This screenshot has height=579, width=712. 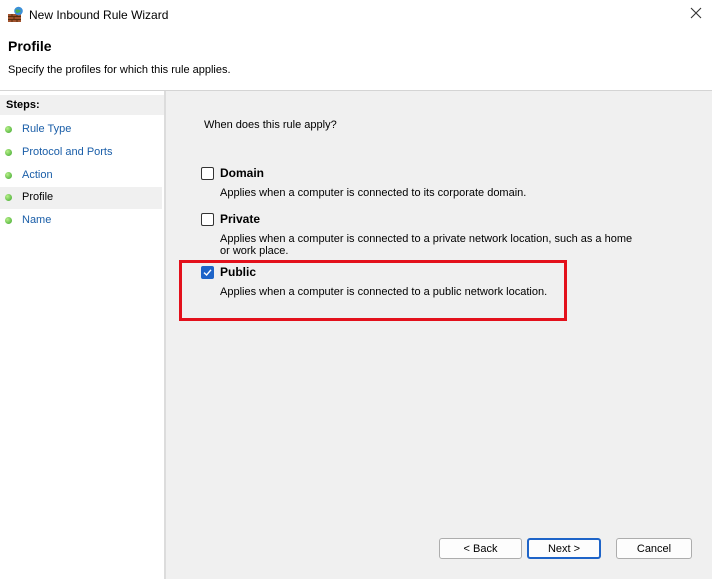 I want to click on title-bar: New Inbound Rule Wizard, so click(x=356, y=15).